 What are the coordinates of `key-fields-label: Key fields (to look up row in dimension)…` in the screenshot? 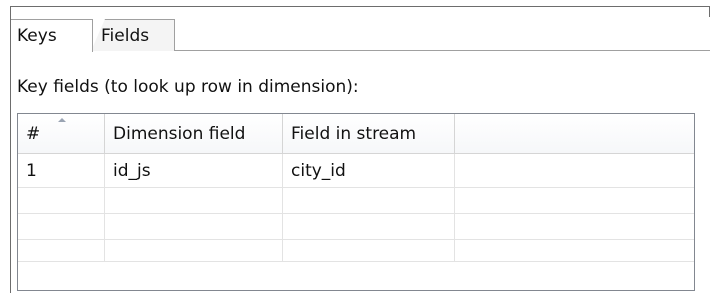 It's located at (188, 87).